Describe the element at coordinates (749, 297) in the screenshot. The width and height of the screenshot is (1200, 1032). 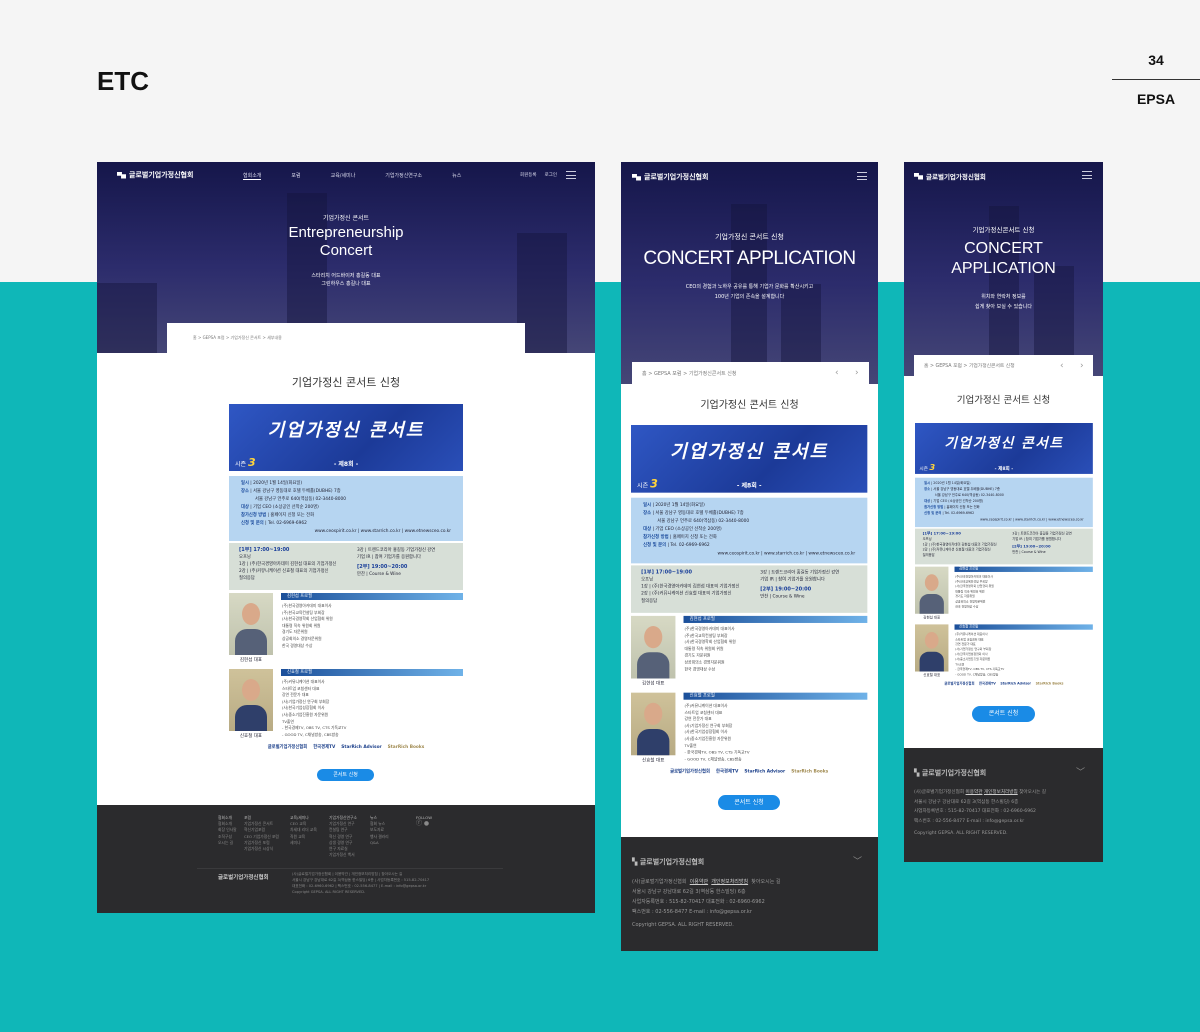
I see `hero-subtitle: 100년 기업의 존속을 설계합니다` at that location.